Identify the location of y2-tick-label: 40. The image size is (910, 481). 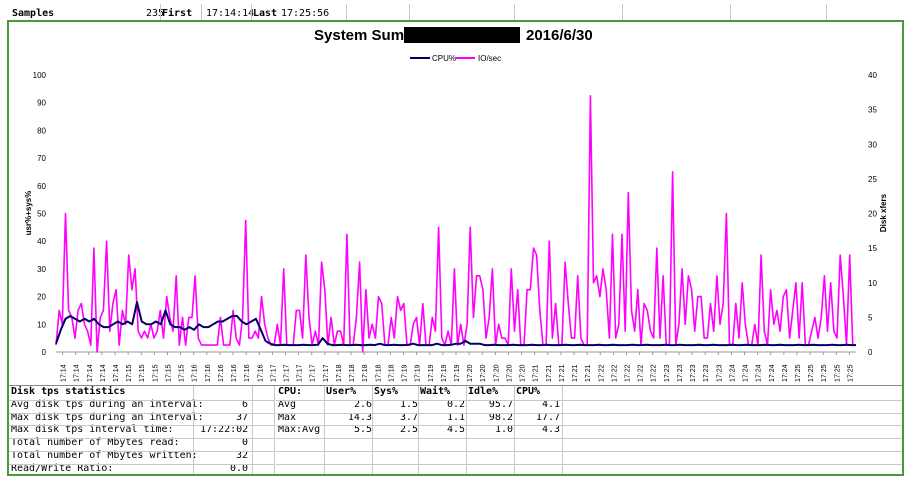
(872, 75).